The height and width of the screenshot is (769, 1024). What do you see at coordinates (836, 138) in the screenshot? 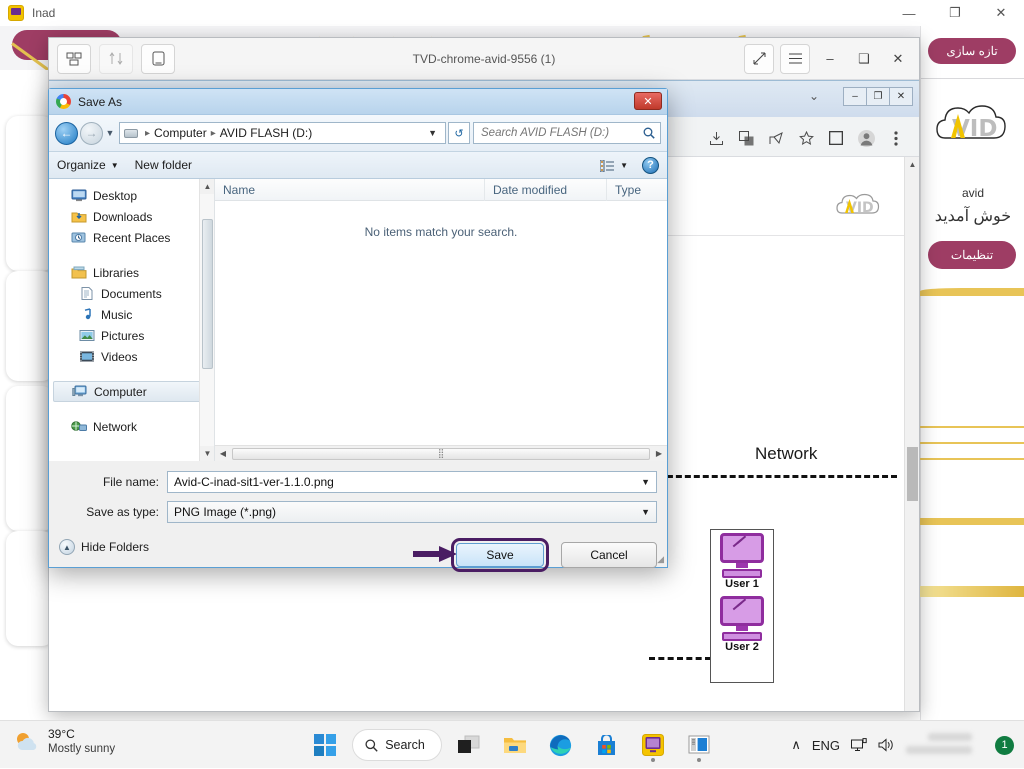
I see `split-screen-icon` at bounding box center [836, 138].